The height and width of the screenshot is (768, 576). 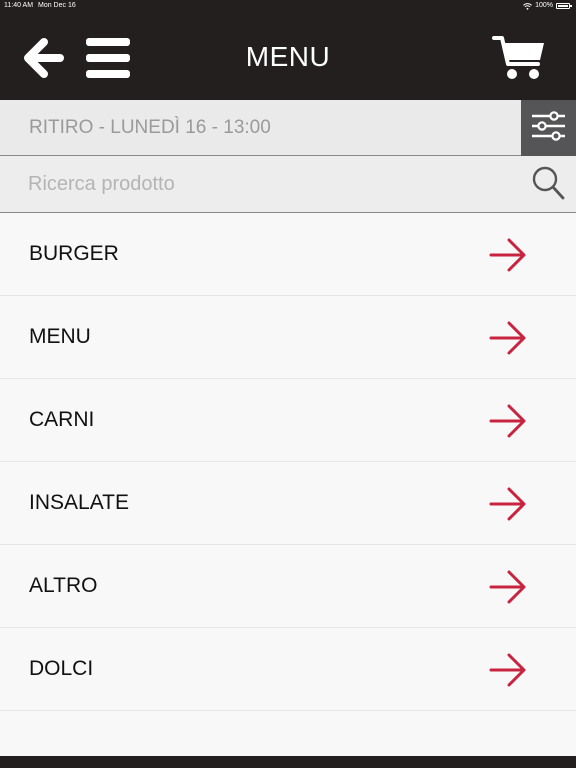 I want to click on status-date: Mon Dec 16, so click(x=57, y=5).